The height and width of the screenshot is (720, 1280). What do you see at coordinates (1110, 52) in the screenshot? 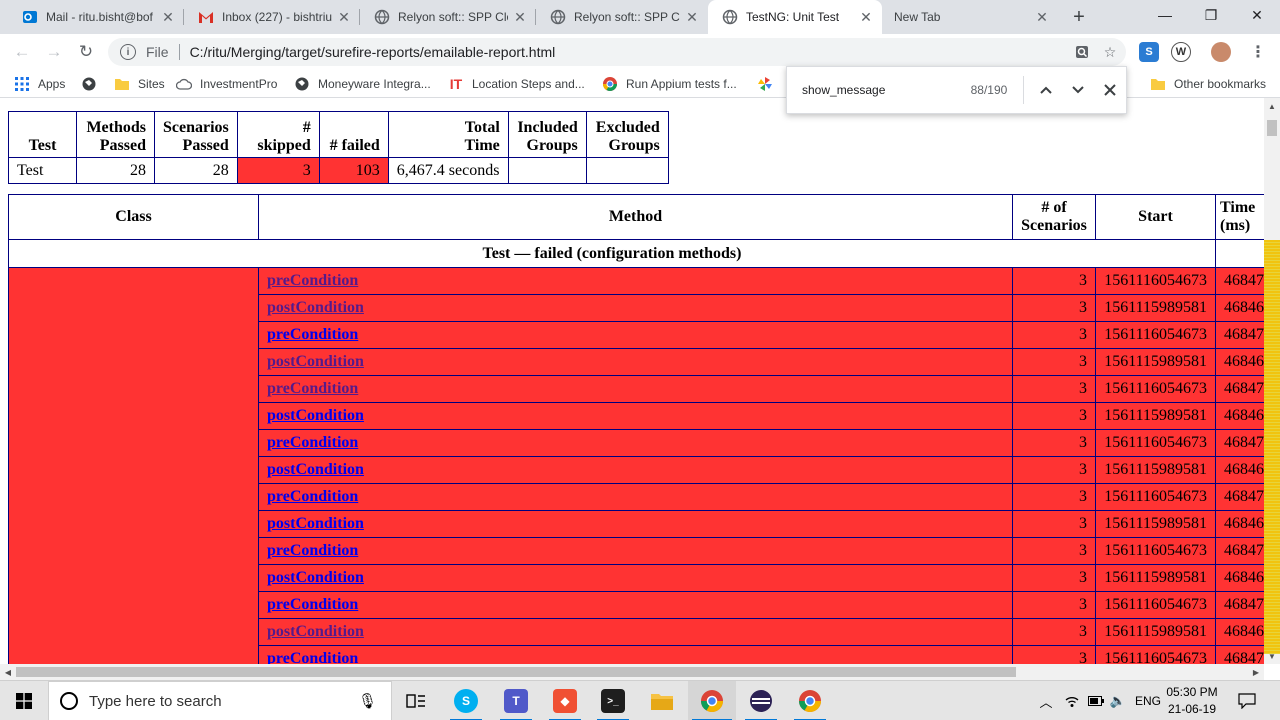
I see `bookmark-star-icon: ☆` at bounding box center [1110, 52].